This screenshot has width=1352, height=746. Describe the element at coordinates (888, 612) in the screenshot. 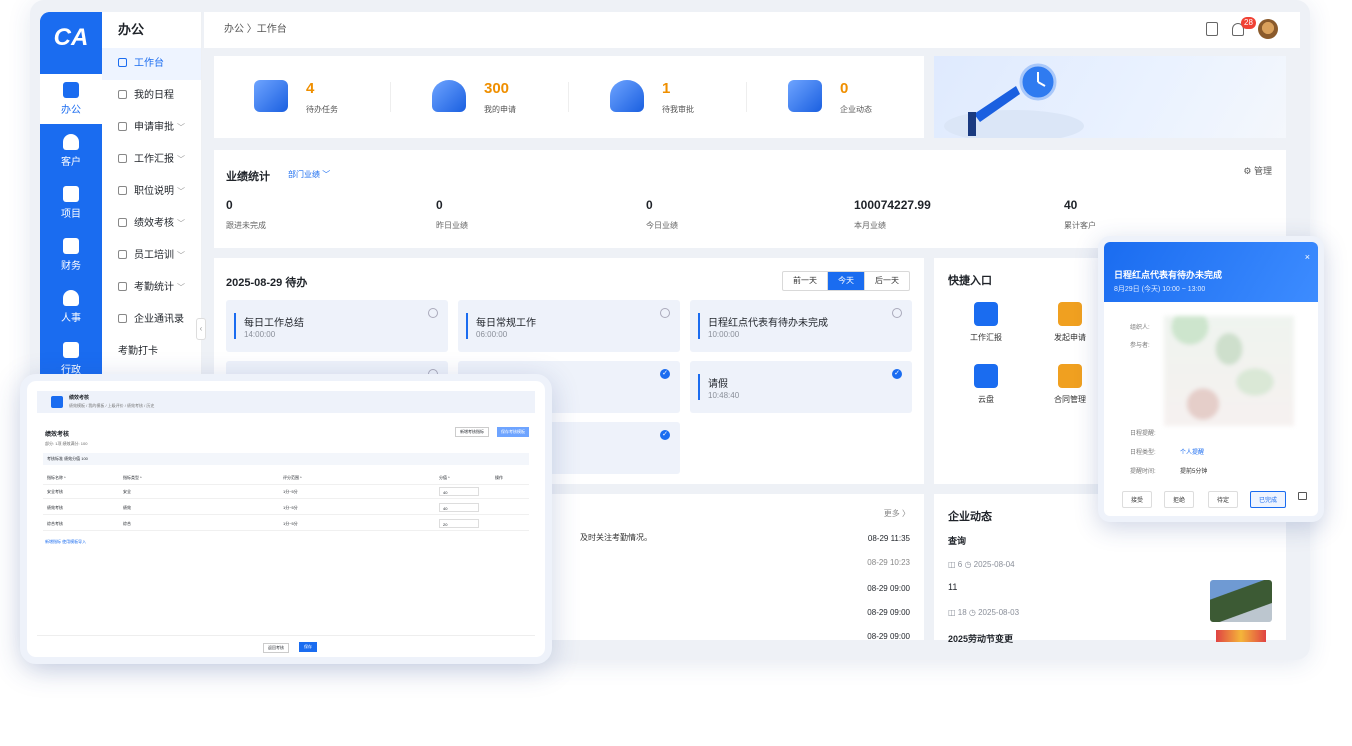

I see `notice-time: 08-29 09:00` at that location.